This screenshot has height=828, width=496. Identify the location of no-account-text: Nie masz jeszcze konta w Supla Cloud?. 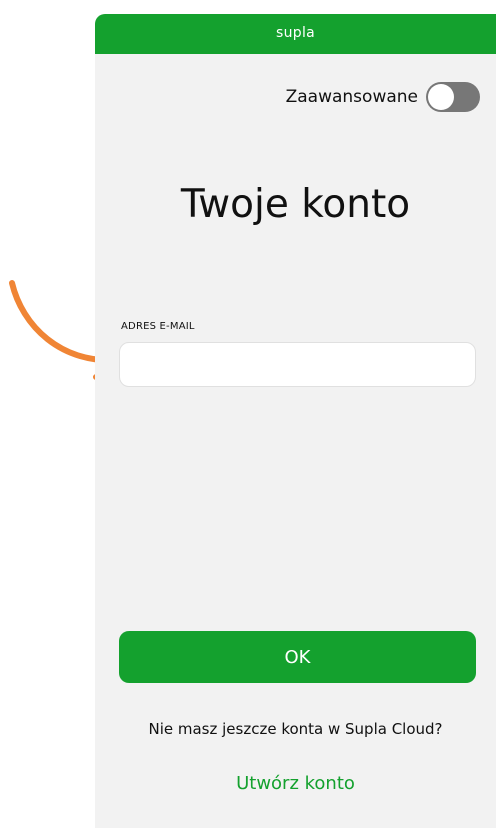
(295, 729).